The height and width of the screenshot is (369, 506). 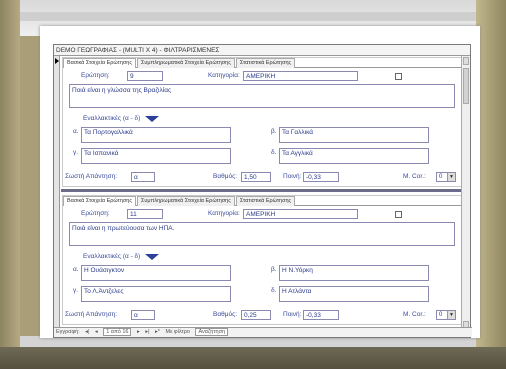 I want to click on answer-d-field: Τα Αγγλικά, so click(x=354, y=156).